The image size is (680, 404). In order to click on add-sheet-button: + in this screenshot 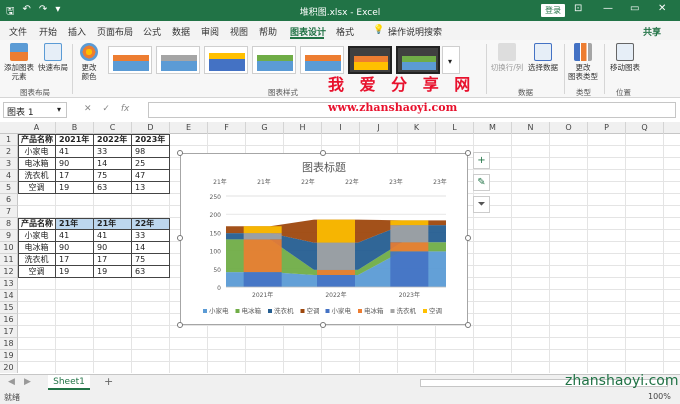, I will do `click(108, 381)`.